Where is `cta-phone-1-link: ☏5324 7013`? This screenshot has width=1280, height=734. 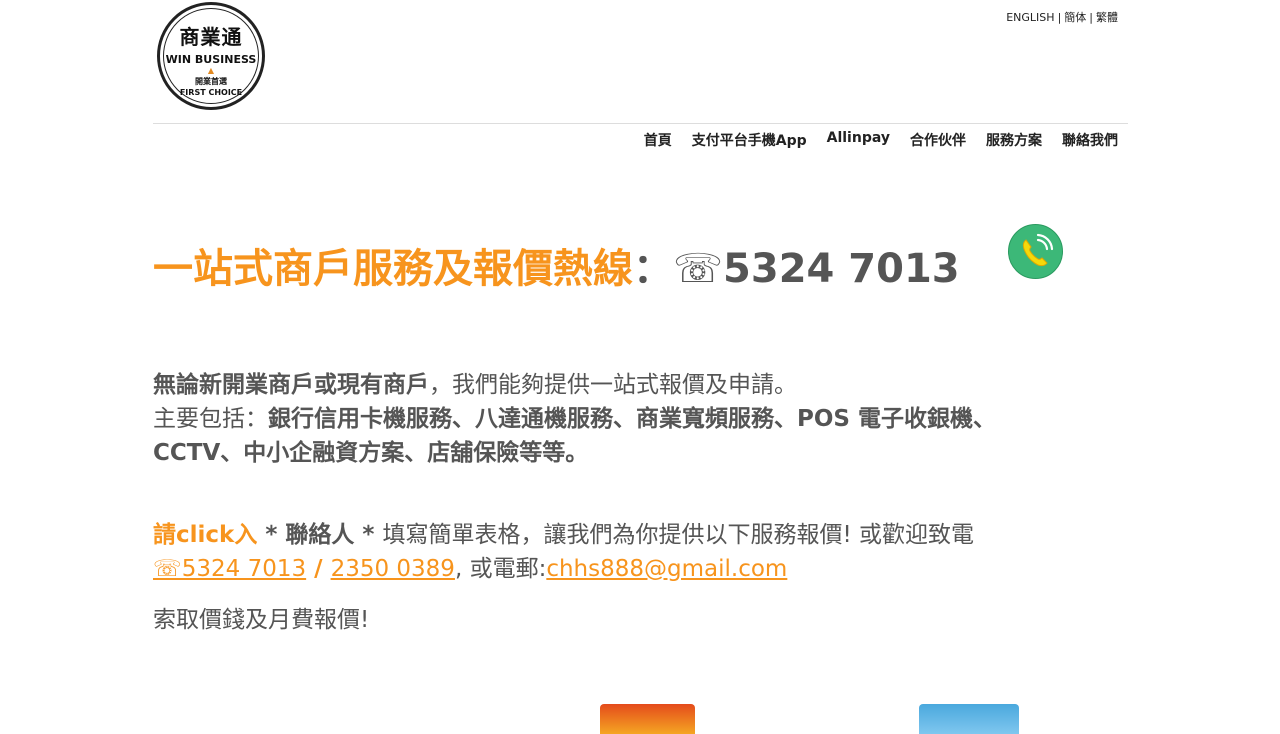 cta-phone-1-link: ☏5324 7013 is located at coordinates (229, 569).